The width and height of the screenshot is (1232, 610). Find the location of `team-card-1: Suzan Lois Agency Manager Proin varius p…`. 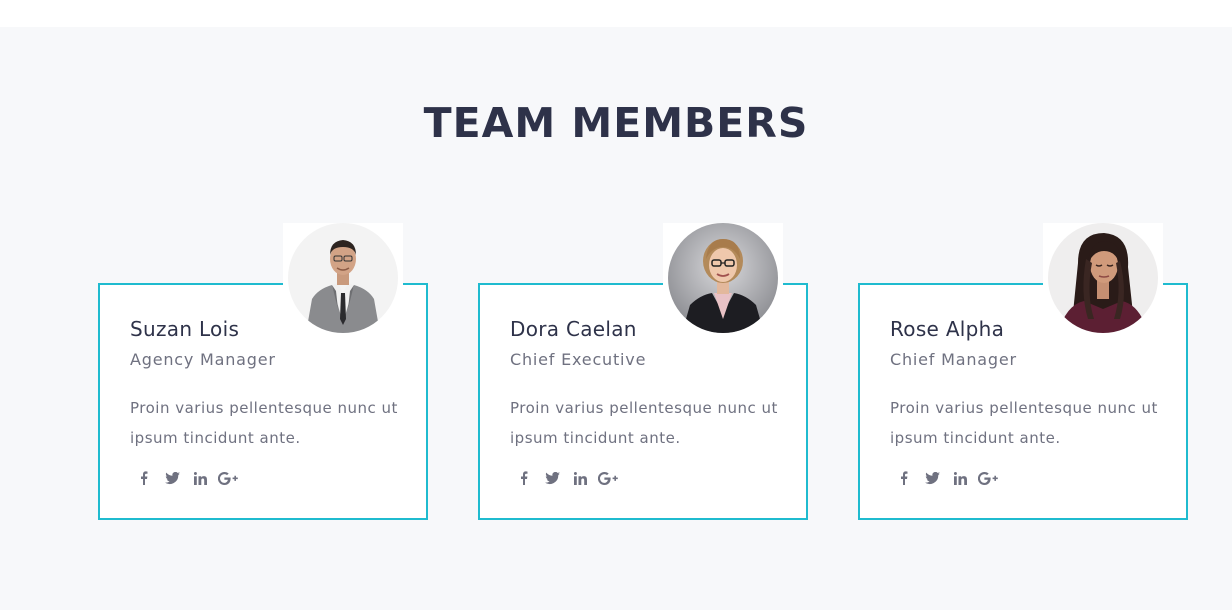

team-card-1: Suzan Lois Agency Manager Proin varius p… is located at coordinates (263, 371).